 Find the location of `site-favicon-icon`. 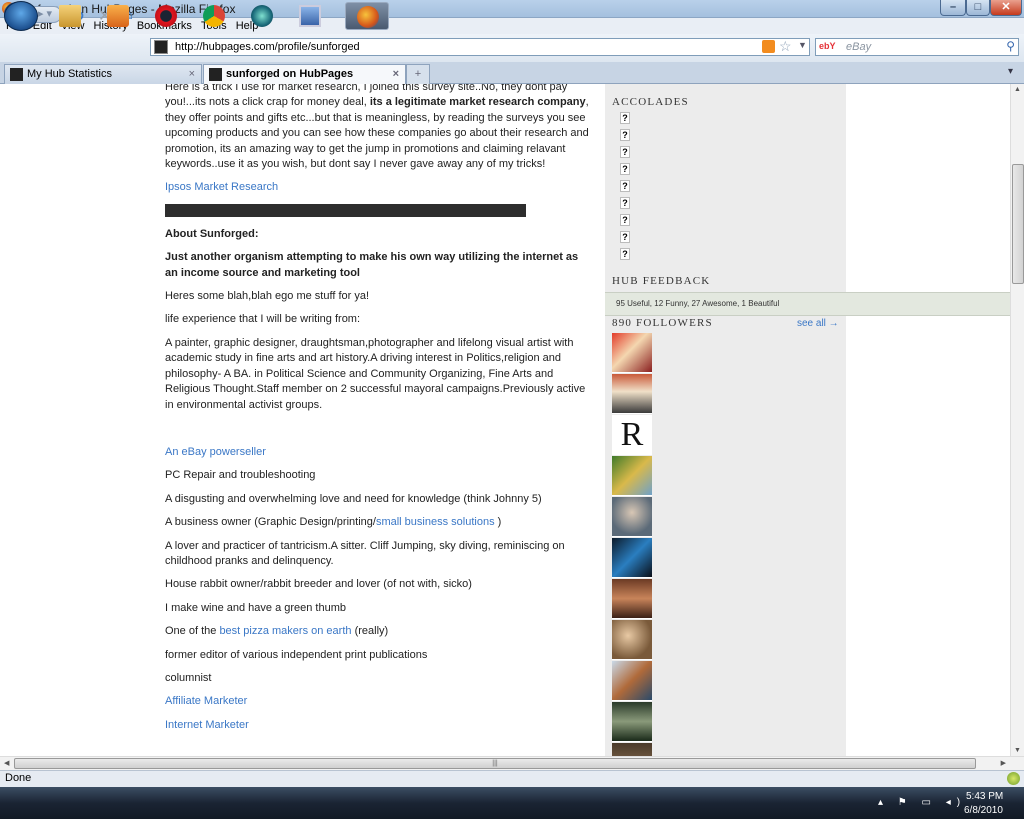

site-favicon-icon is located at coordinates (161, 47).